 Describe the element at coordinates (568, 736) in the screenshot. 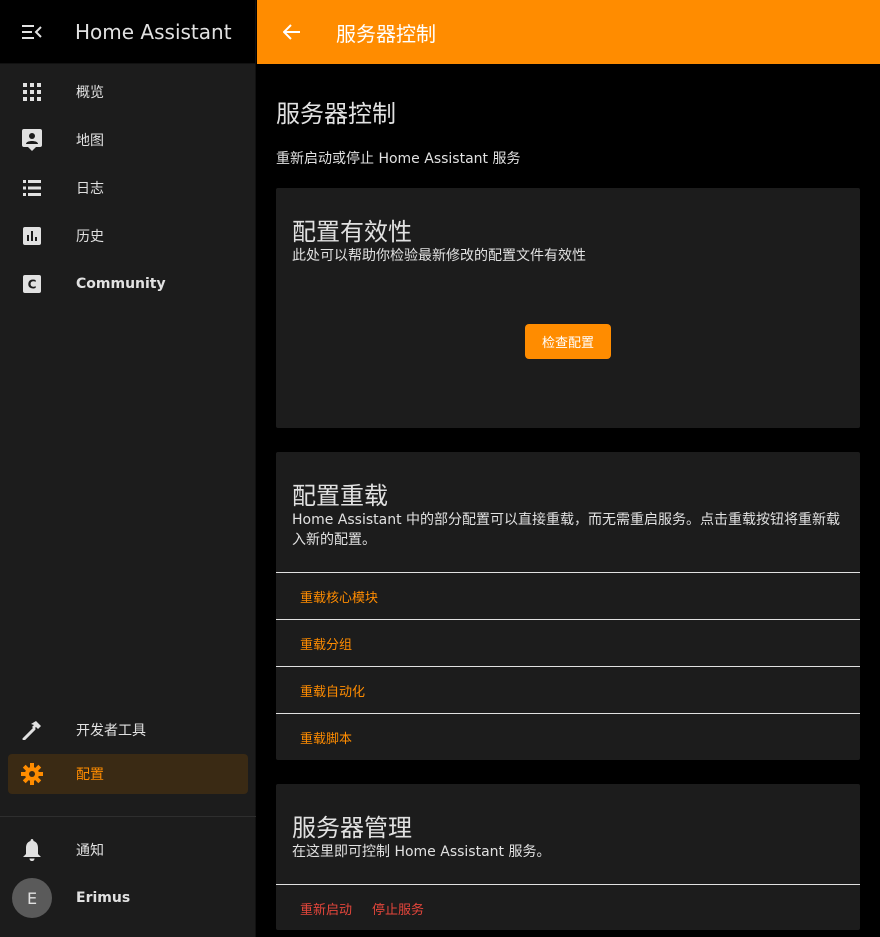

I see `reload-scripts-row: 重载脚本` at that location.